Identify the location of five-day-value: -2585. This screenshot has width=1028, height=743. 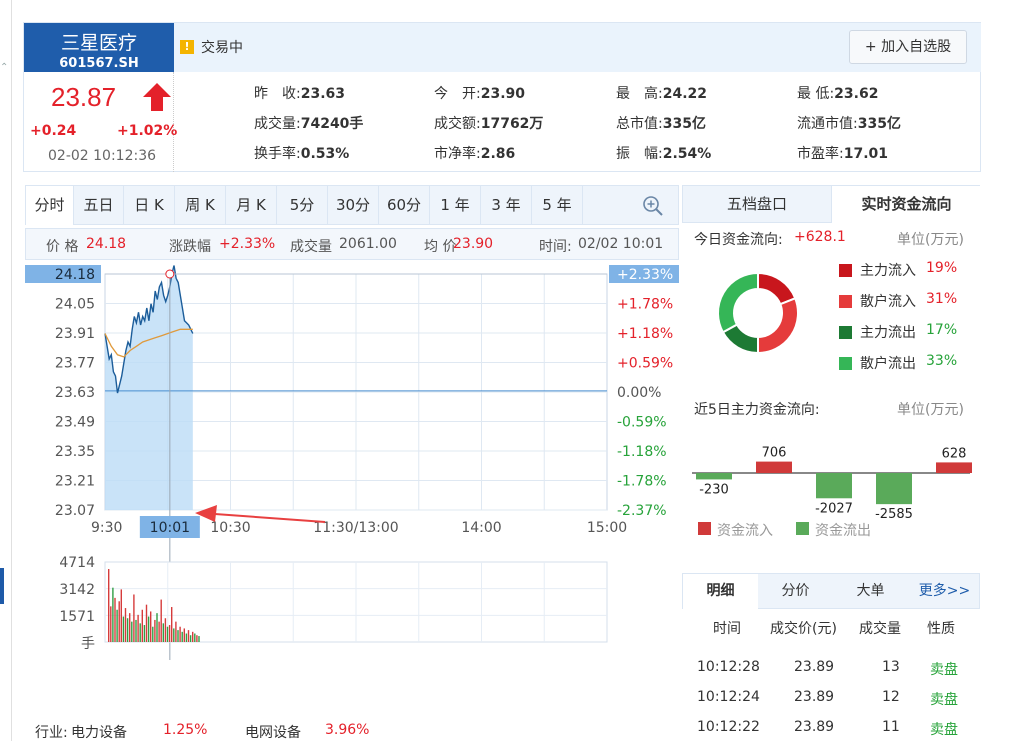
(894, 514).